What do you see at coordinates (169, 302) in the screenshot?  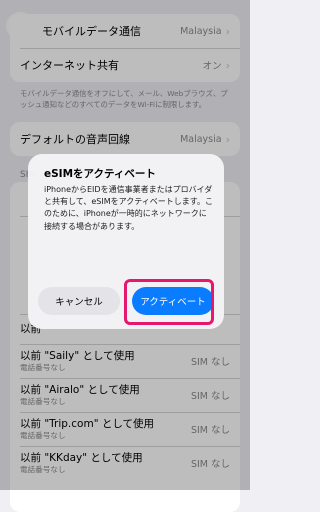 I see `activate-button-highlight` at bounding box center [169, 302].